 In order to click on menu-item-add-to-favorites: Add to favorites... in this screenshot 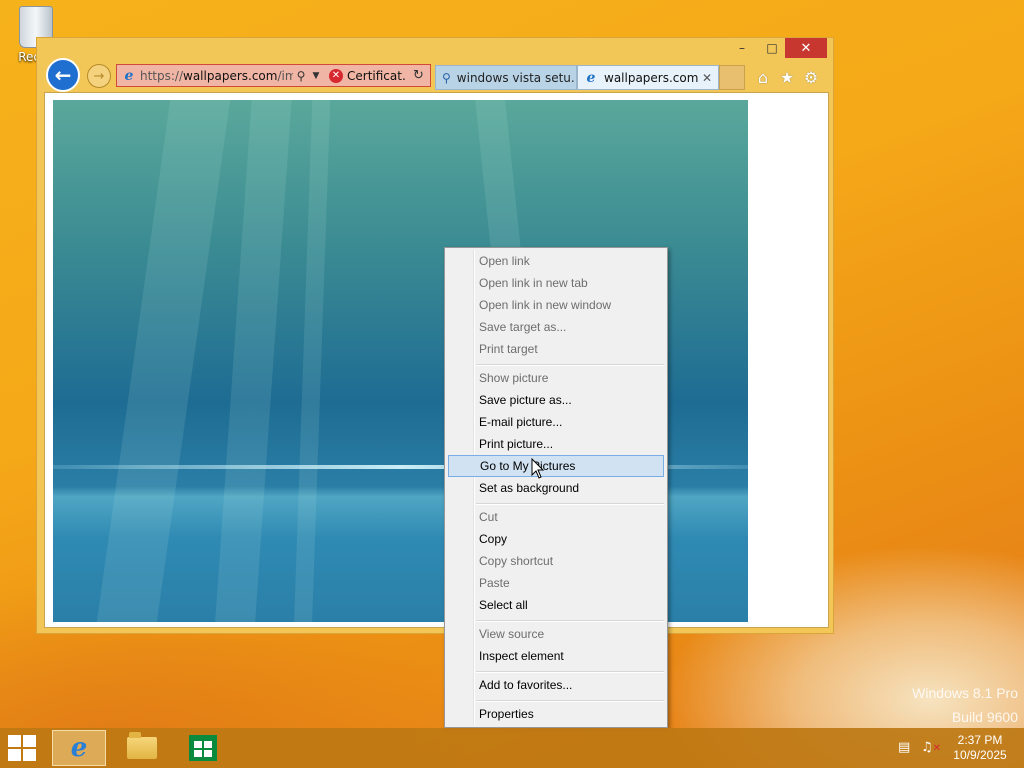, I will do `click(556, 685)`.